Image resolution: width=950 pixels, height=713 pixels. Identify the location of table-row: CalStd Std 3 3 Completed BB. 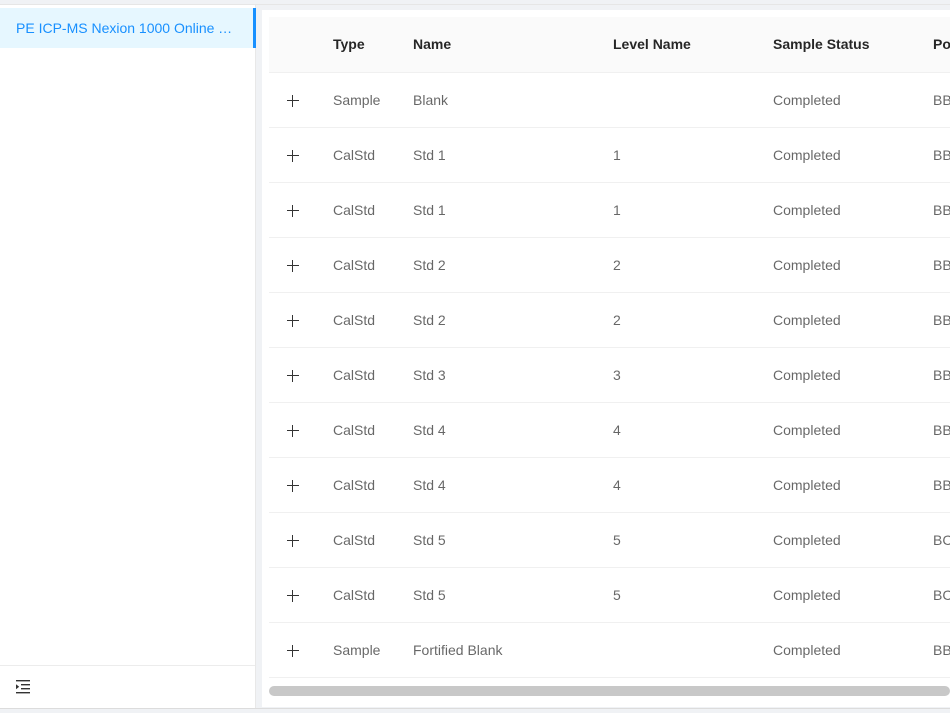
(609, 375).